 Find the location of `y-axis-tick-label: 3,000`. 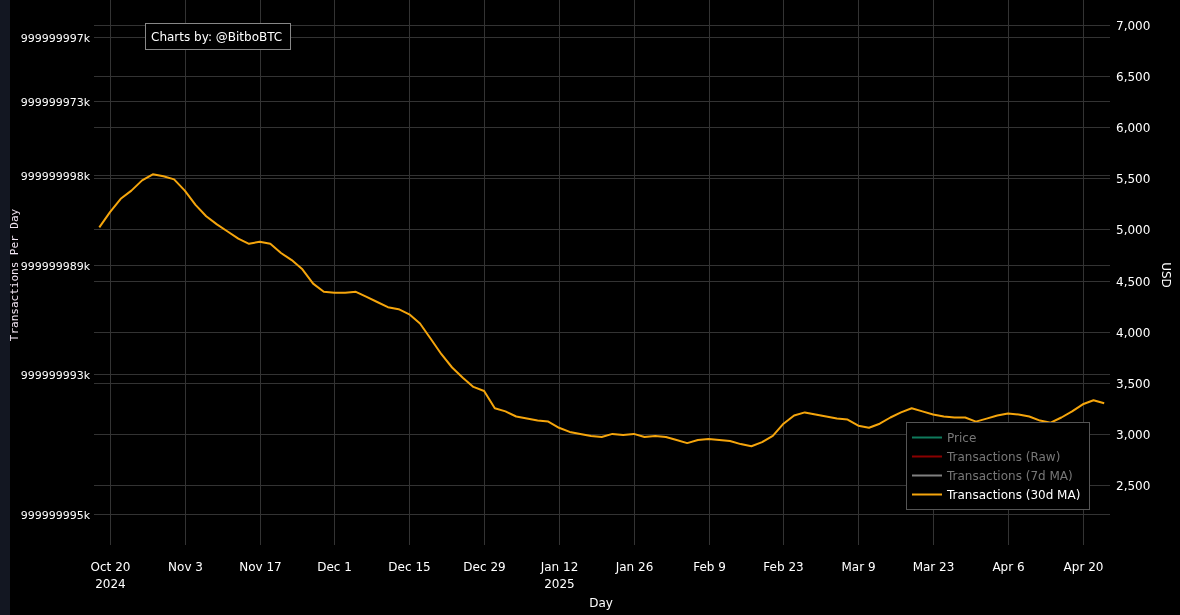

y-axis-tick-label: 3,000 is located at coordinates (1133, 434).